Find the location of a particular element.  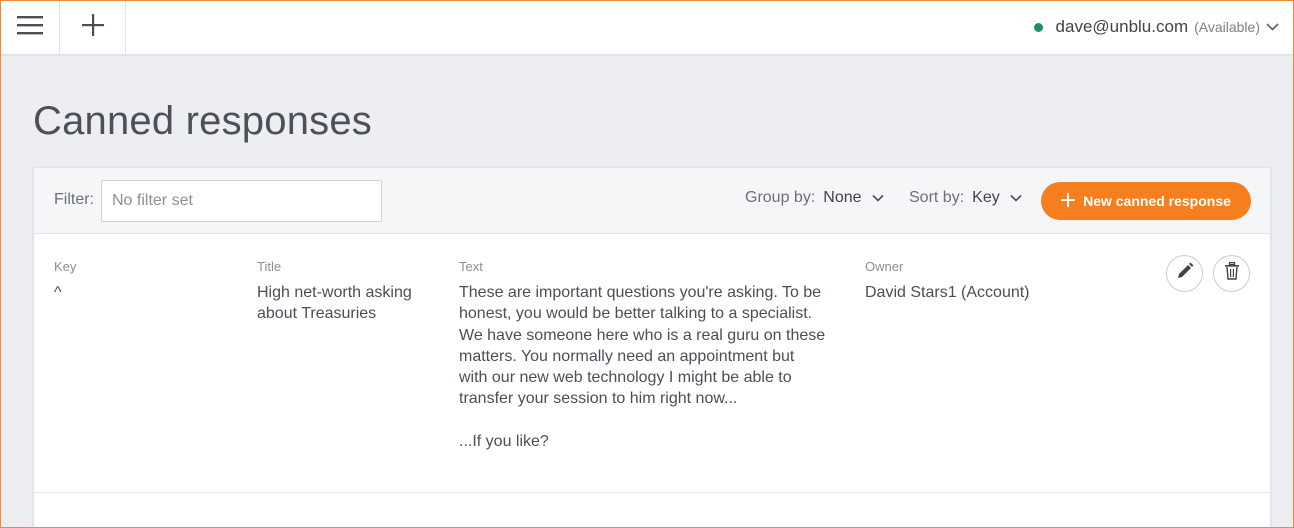

hamburger-menu-icon is located at coordinates (30, 27).